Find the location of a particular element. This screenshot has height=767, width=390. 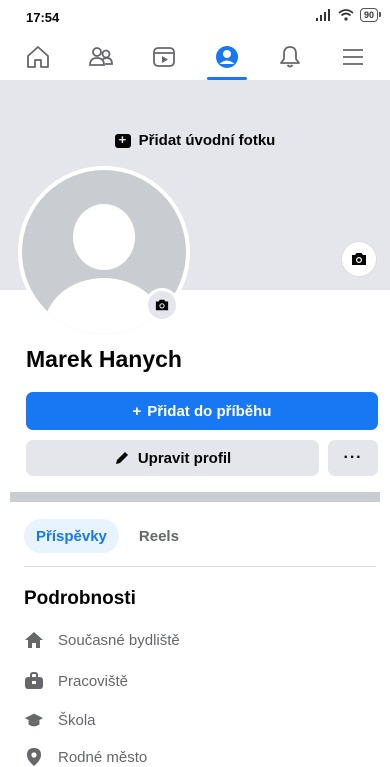

add-photo-icon is located at coordinates (122, 140).